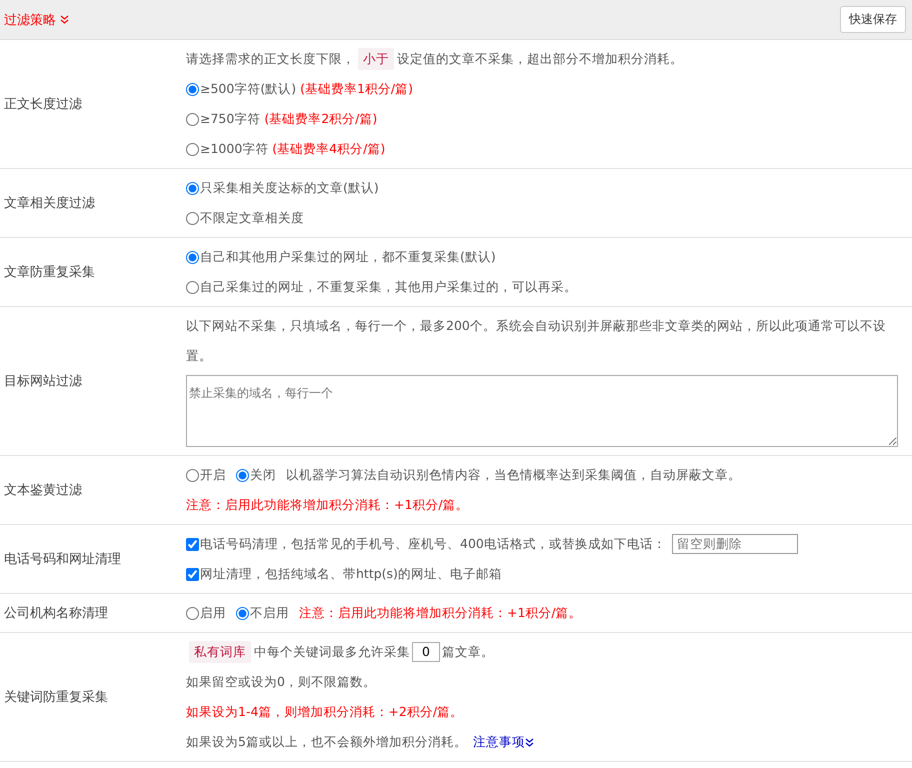 The image size is (912, 768). Describe the element at coordinates (332, 652) in the screenshot. I see `description-text: 中每个关键词最多允许采集` at that location.